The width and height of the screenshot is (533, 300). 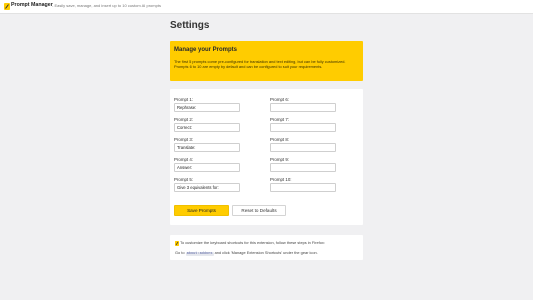 What do you see at coordinates (280, 119) in the screenshot?
I see `prompt-7-label: Prompt 7:` at bounding box center [280, 119].